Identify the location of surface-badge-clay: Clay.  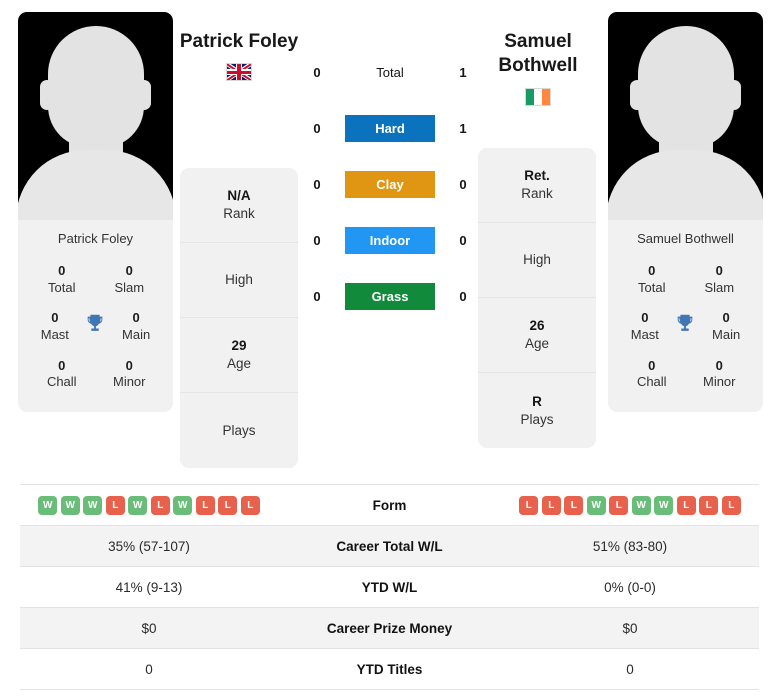
(390, 184).